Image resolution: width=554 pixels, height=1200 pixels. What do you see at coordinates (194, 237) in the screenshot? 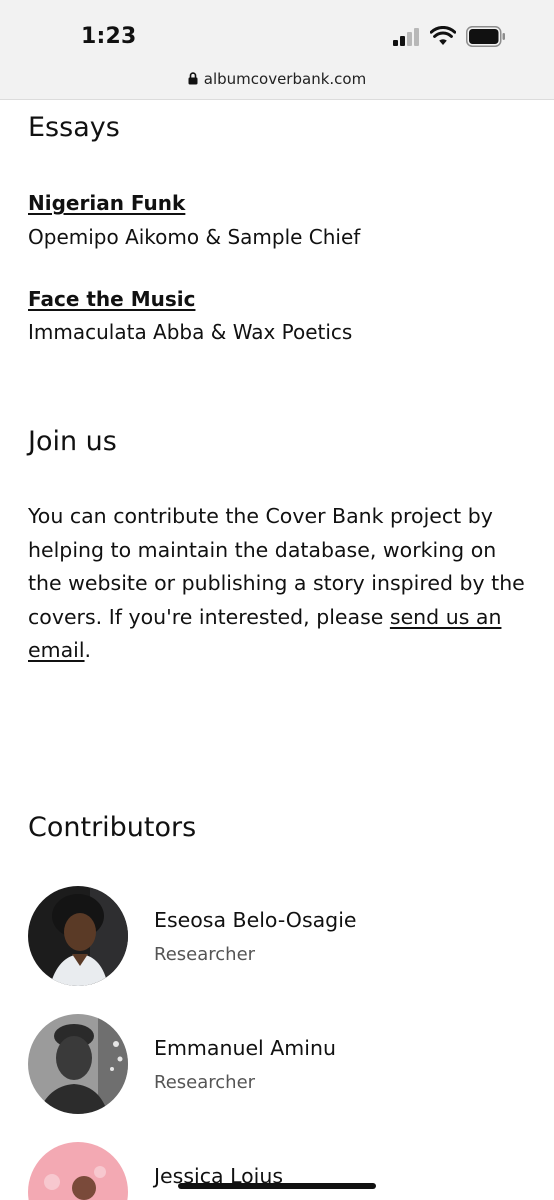
I see `essay-authors: Opemipo Aikomo & Sample Chief` at bounding box center [194, 237].